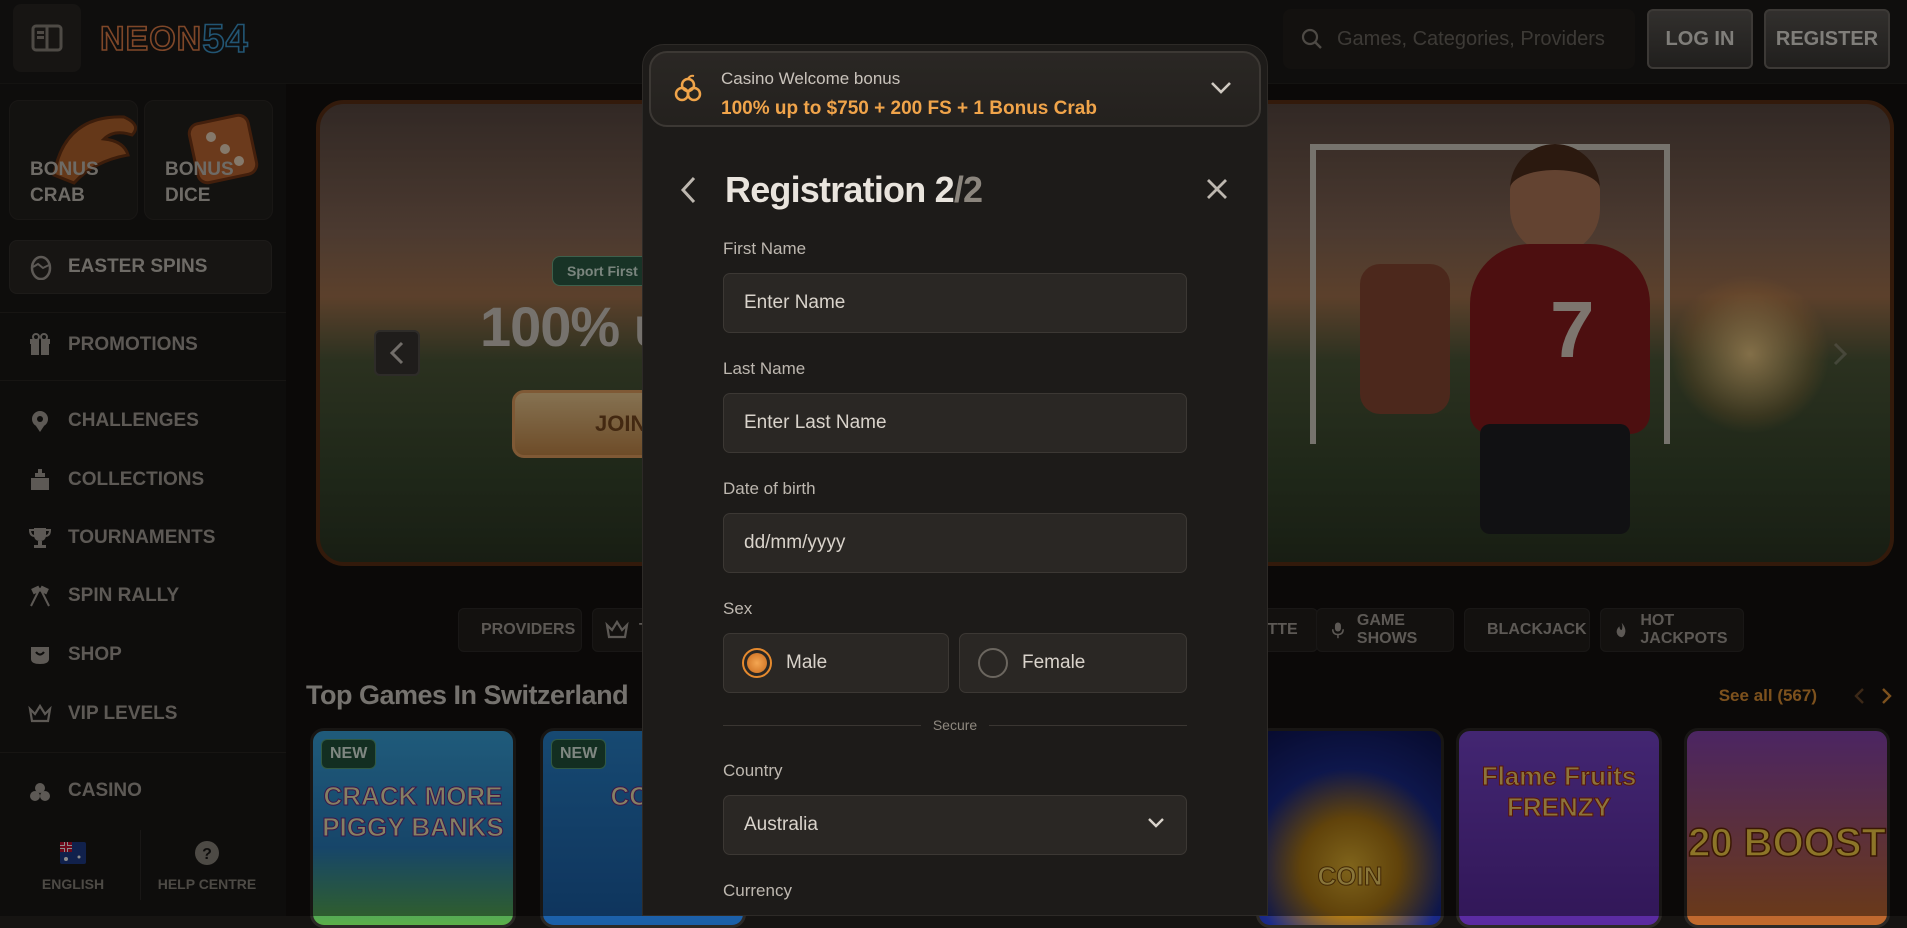 This screenshot has width=1907, height=928. I want to click on registration-header: Registration 2/2, so click(954, 192).